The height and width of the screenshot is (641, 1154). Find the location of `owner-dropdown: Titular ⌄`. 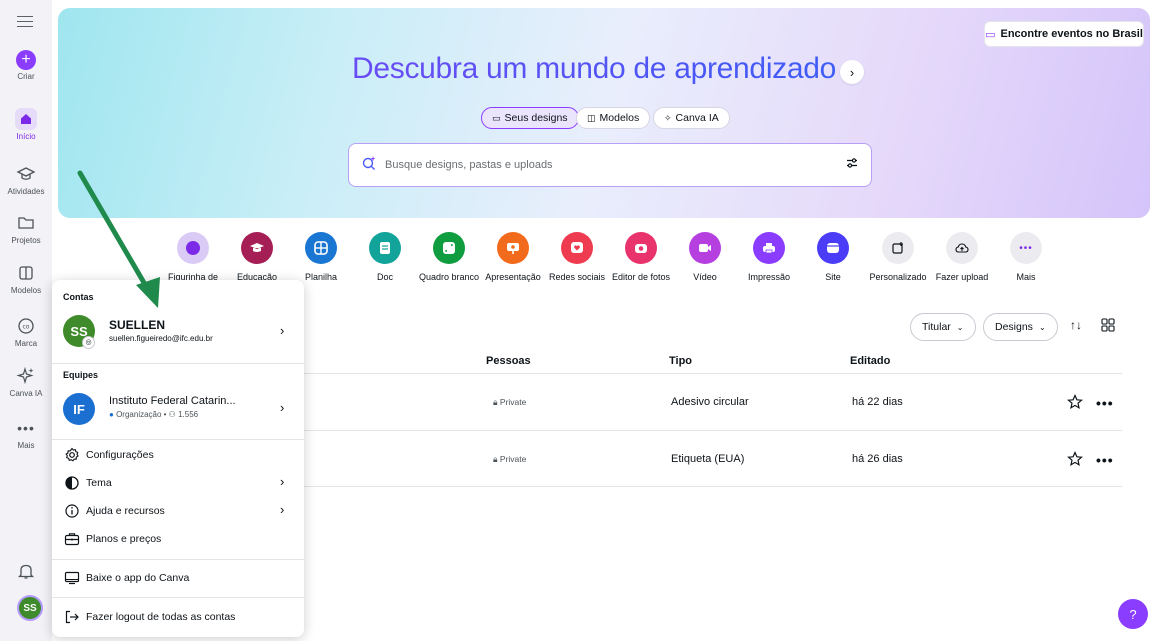

owner-dropdown: Titular ⌄ is located at coordinates (943, 327).